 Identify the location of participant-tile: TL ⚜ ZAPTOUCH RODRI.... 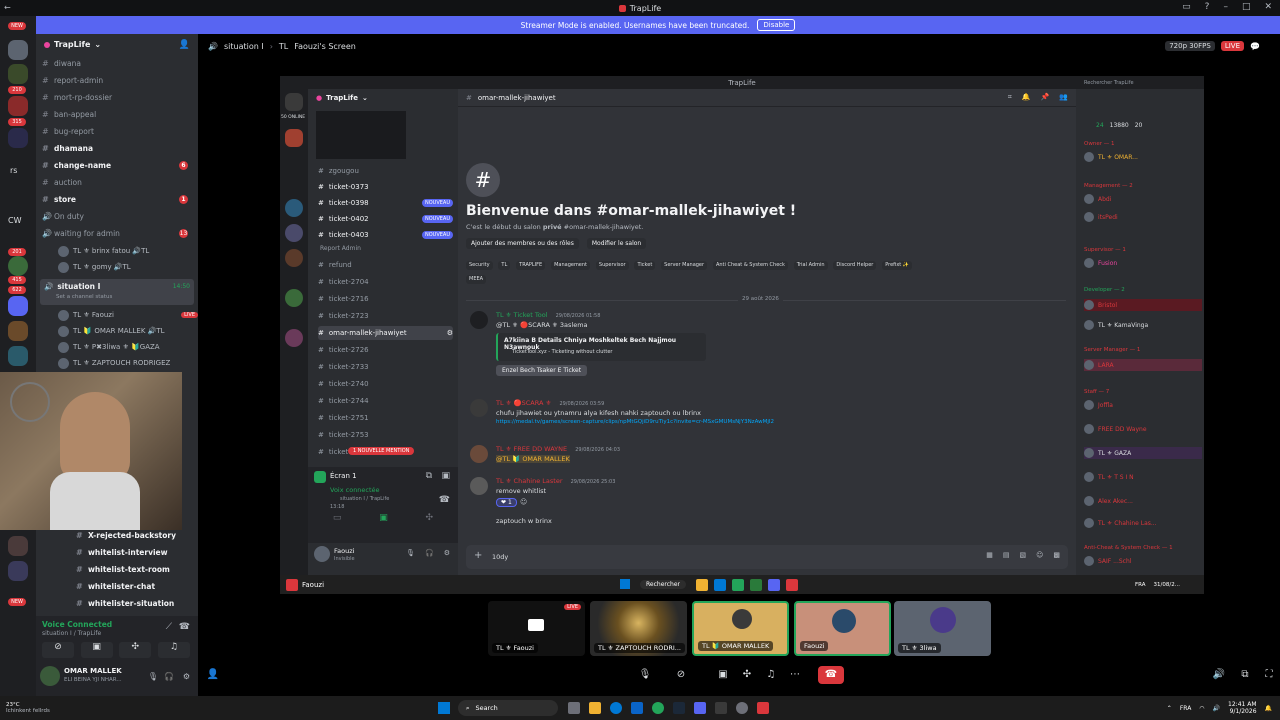
(638, 628).